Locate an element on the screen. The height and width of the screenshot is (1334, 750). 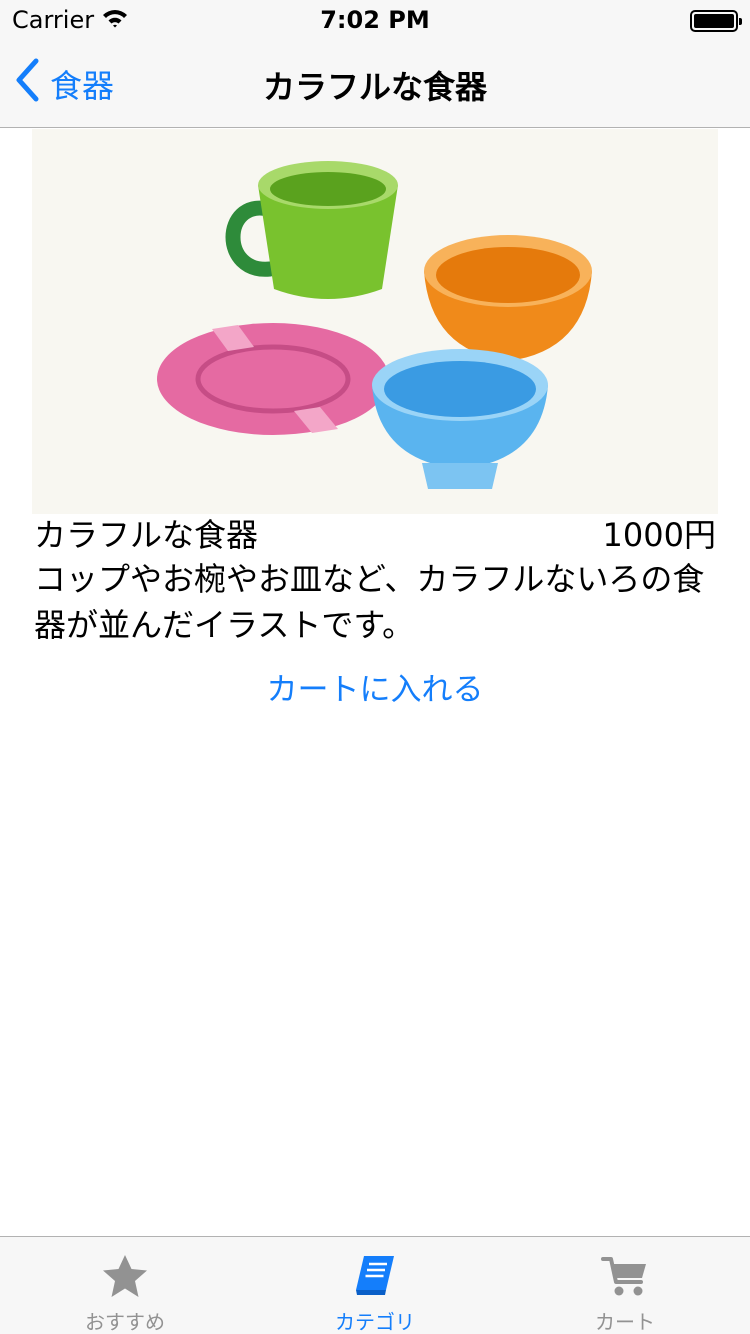
tab-recommended: おすすめ is located at coordinates (125, 1285).